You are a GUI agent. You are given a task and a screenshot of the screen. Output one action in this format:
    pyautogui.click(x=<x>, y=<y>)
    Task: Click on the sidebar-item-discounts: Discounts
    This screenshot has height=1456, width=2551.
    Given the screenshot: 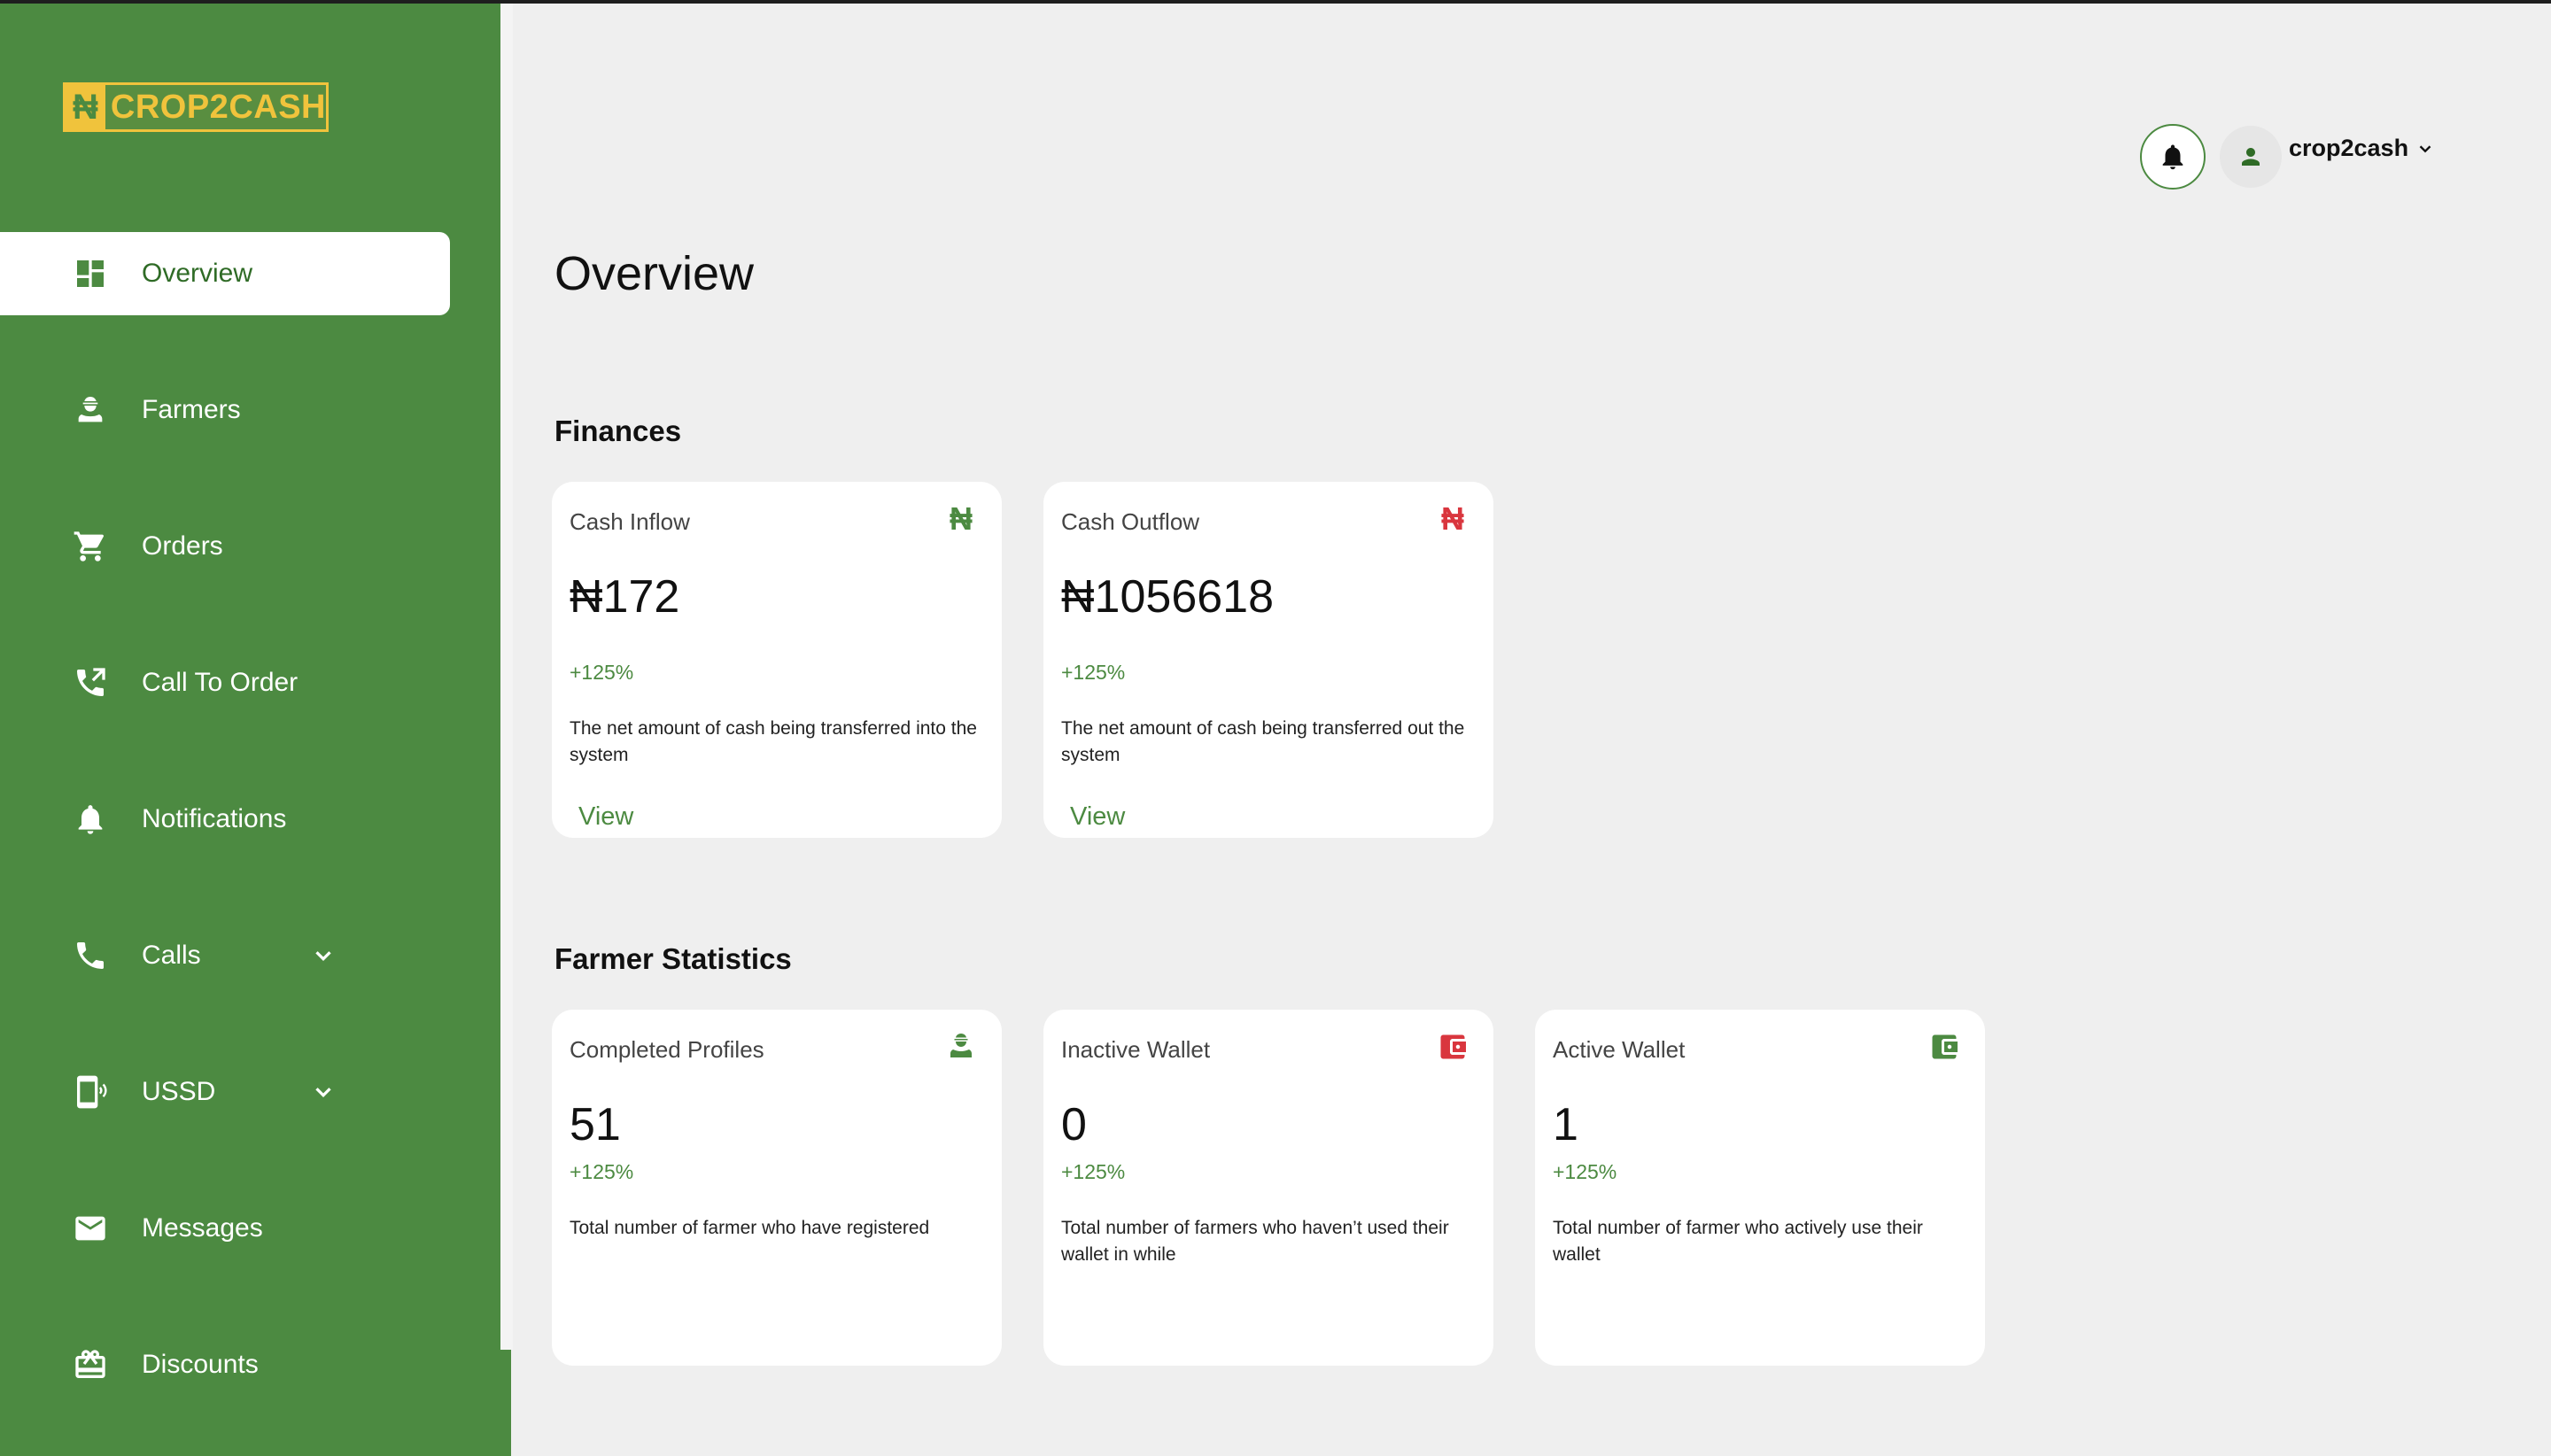 What is the action you would take?
    pyautogui.click(x=225, y=1364)
    